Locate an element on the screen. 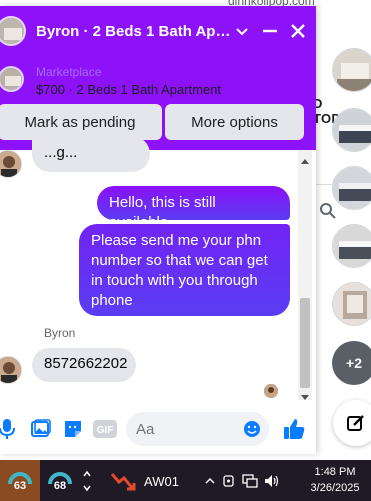 This screenshot has width=371, height=501. more-options-button: More options is located at coordinates (234, 122).